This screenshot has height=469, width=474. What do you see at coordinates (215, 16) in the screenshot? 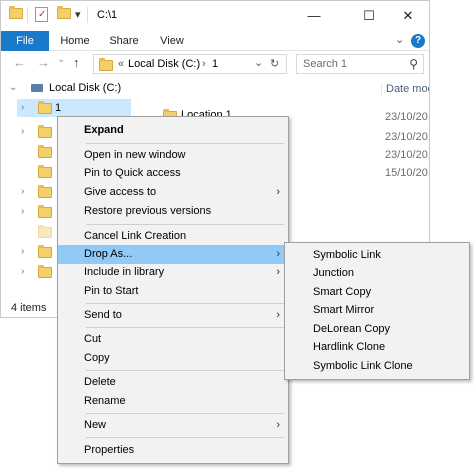
I see `title-bar: ✓ ▾ C:\1 — ☐ ✕` at bounding box center [215, 16].